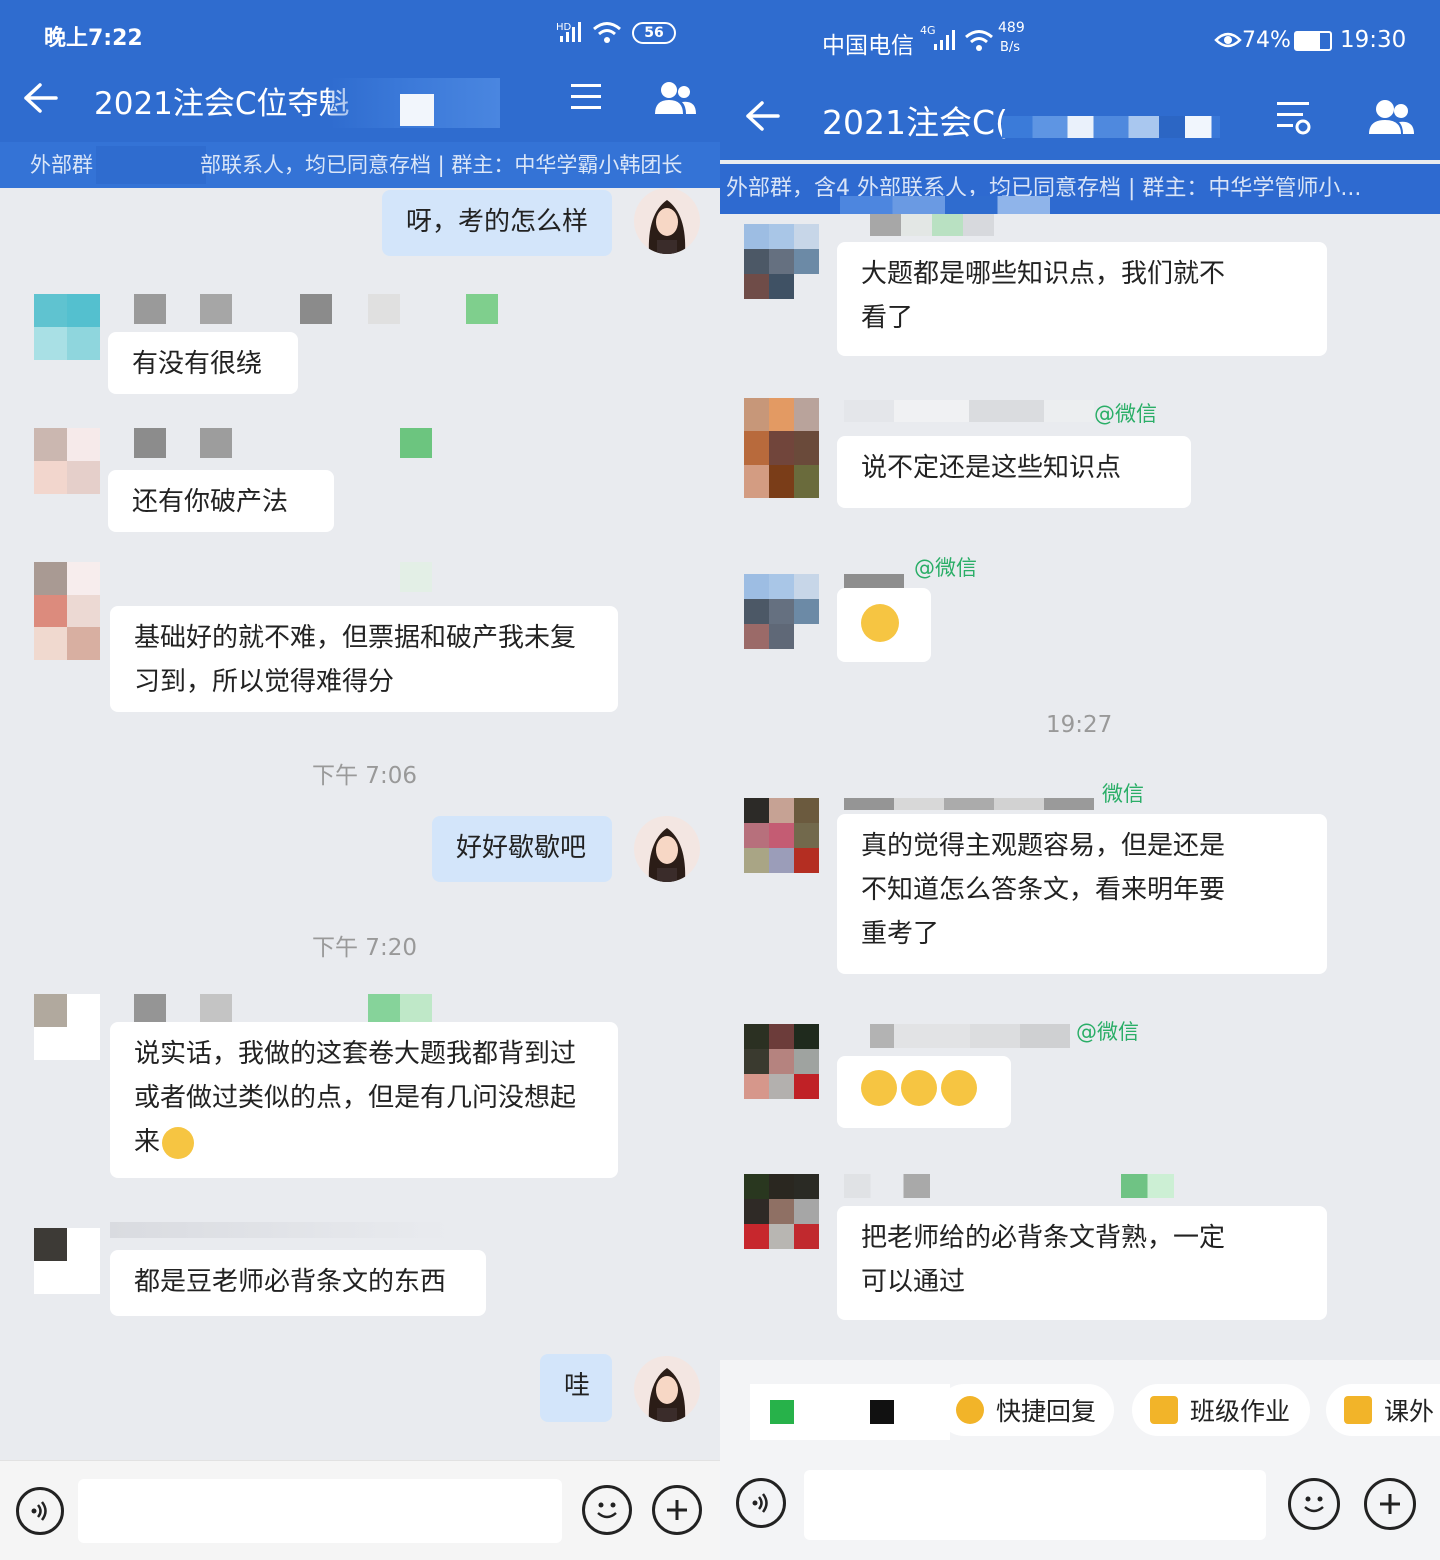 This screenshot has width=1440, height=1560. I want to click on net-speed: 489, so click(1011, 28).